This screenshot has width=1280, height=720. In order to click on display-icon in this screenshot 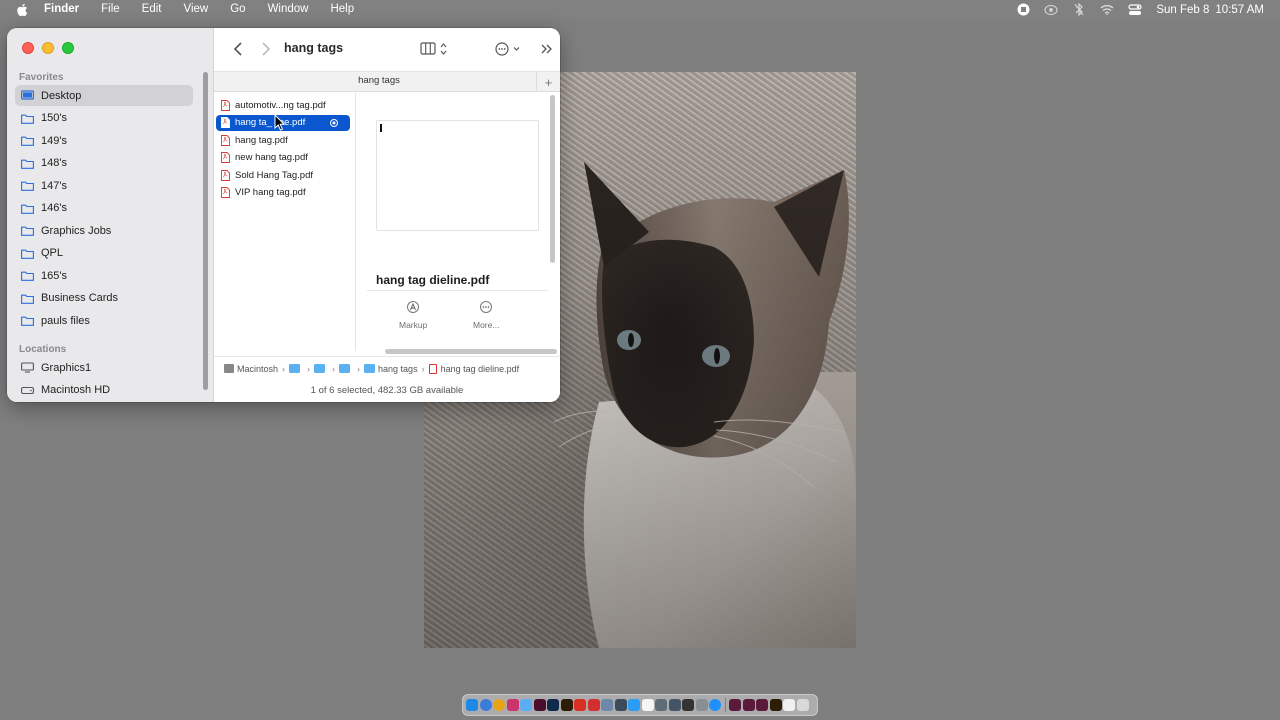, I will do `click(27, 367)`.